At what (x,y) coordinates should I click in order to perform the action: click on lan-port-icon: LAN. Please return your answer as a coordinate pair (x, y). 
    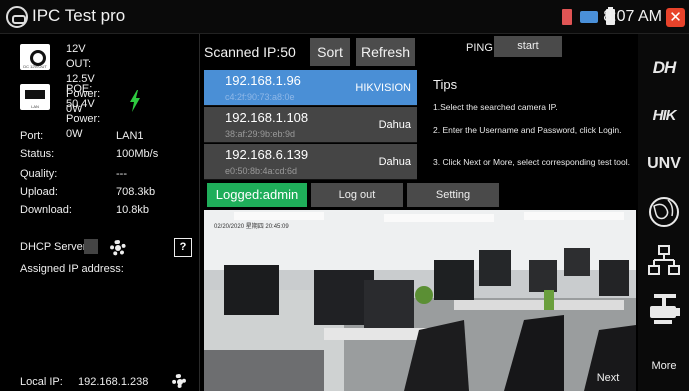
    Looking at the image, I should click on (35, 97).